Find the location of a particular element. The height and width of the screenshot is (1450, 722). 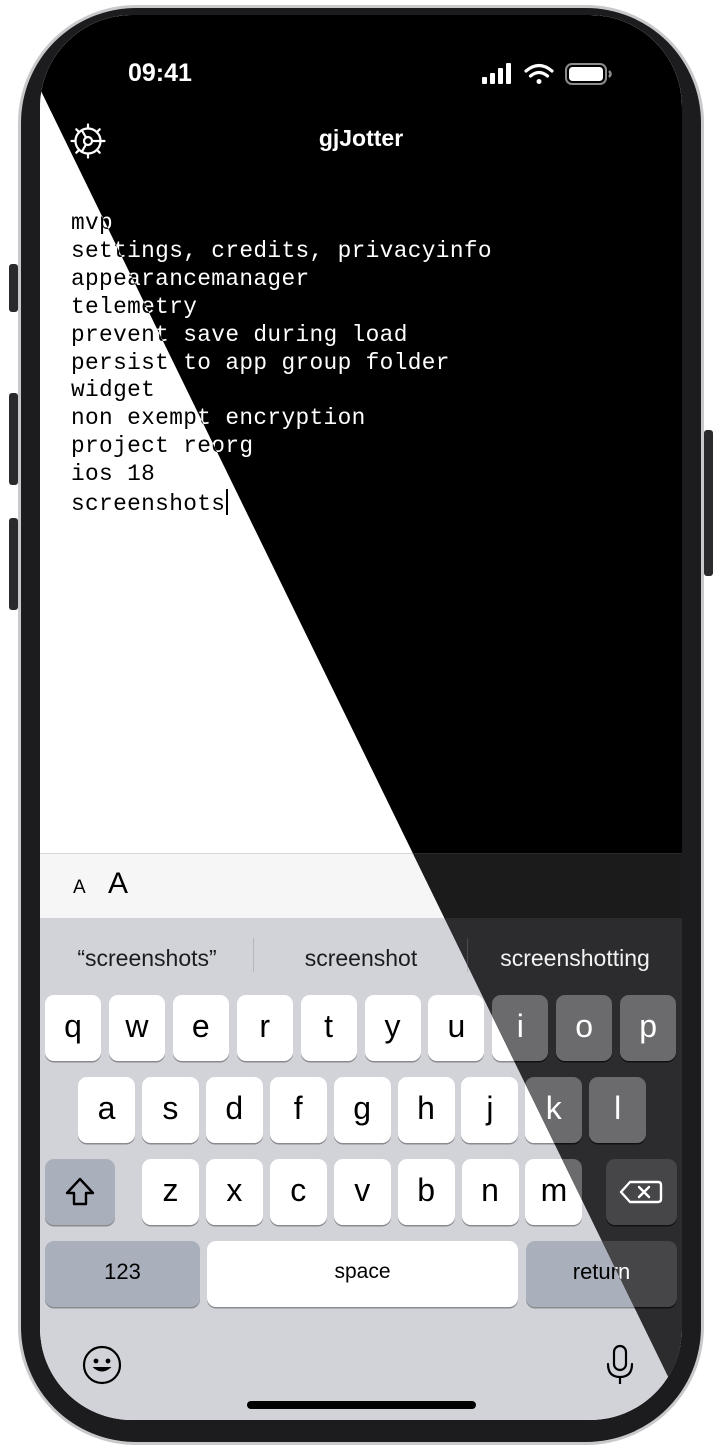

suggestion-item: “screenshots” is located at coordinates (147, 958).